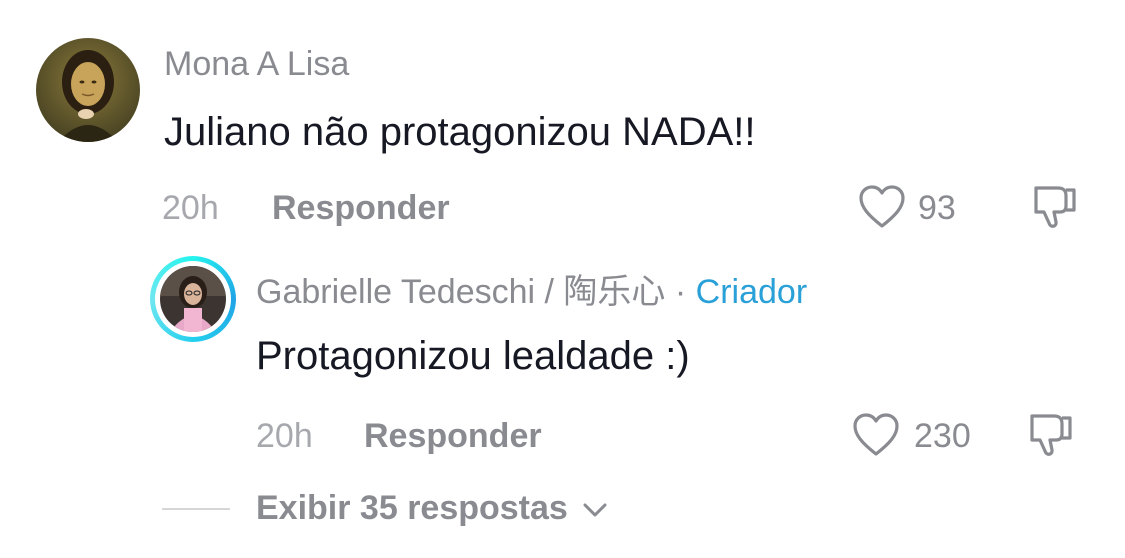 The height and width of the screenshot is (558, 1125). I want to click on reply-dislike-button, so click(1051, 435).